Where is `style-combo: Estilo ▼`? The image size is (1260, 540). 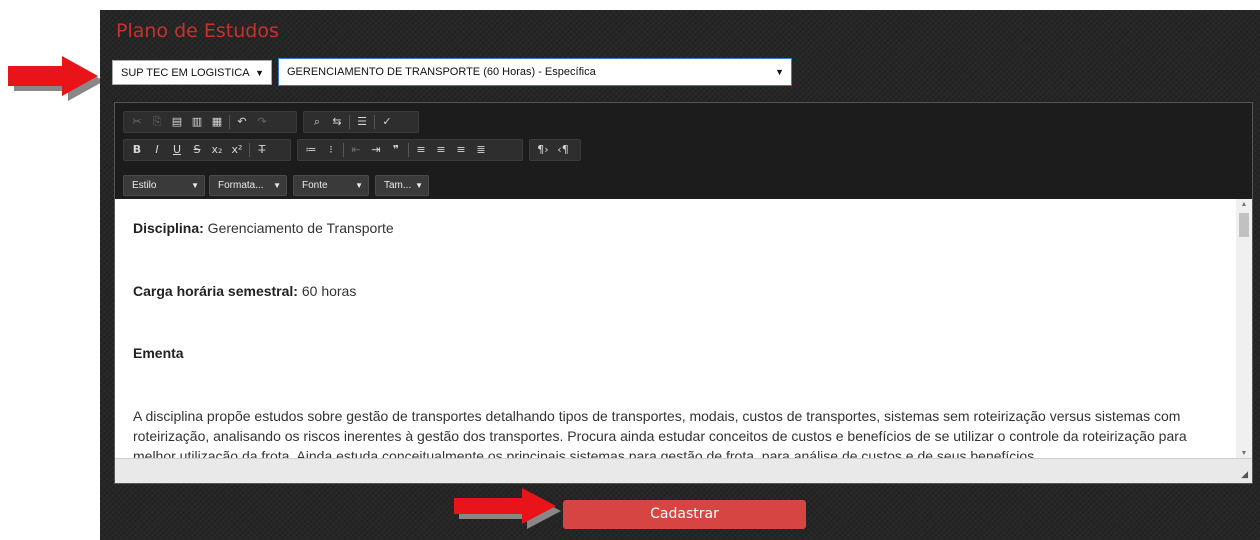
style-combo: Estilo ▼ is located at coordinates (164, 185).